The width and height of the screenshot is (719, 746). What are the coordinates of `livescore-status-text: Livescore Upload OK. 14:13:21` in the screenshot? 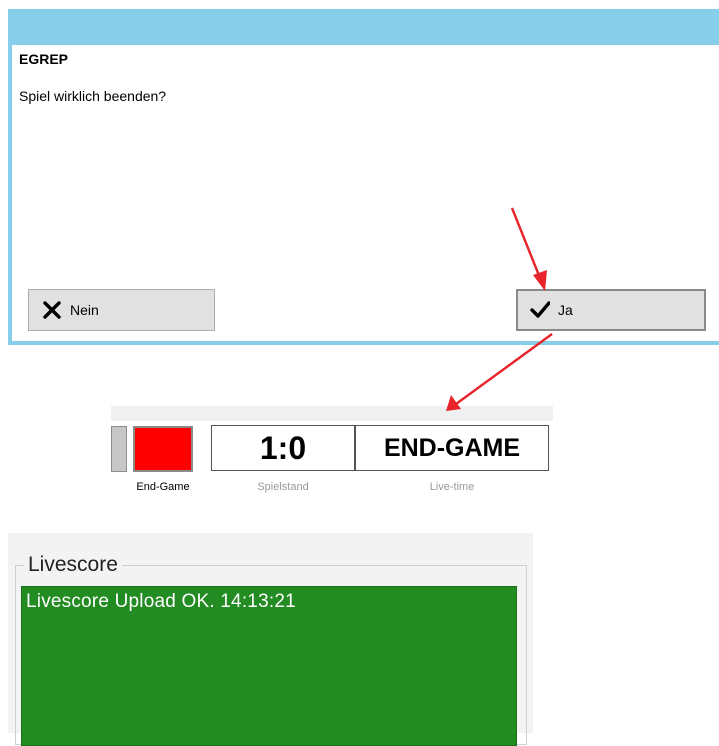 It's located at (161, 601).